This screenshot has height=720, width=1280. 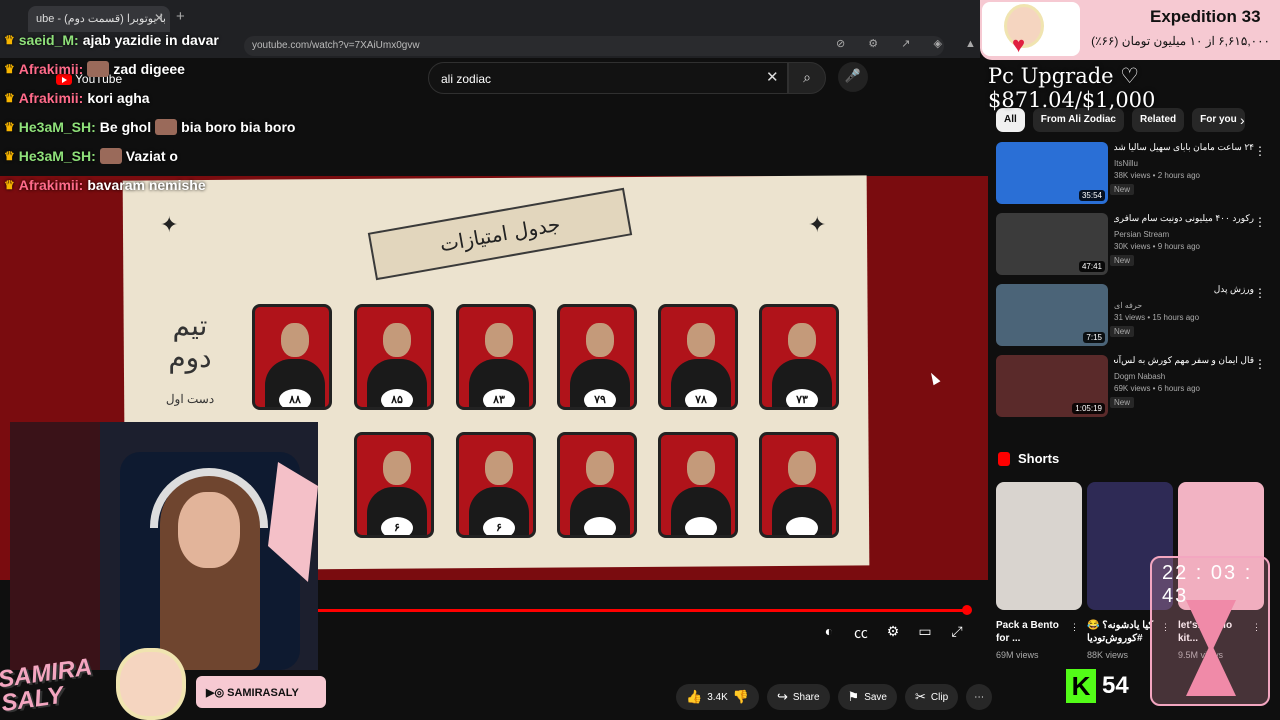 What do you see at coordinates (91, 156) in the screenshot?
I see `chat-message: ♛ He3aM_SH: Vaziat o` at bounding box center [91, 156].